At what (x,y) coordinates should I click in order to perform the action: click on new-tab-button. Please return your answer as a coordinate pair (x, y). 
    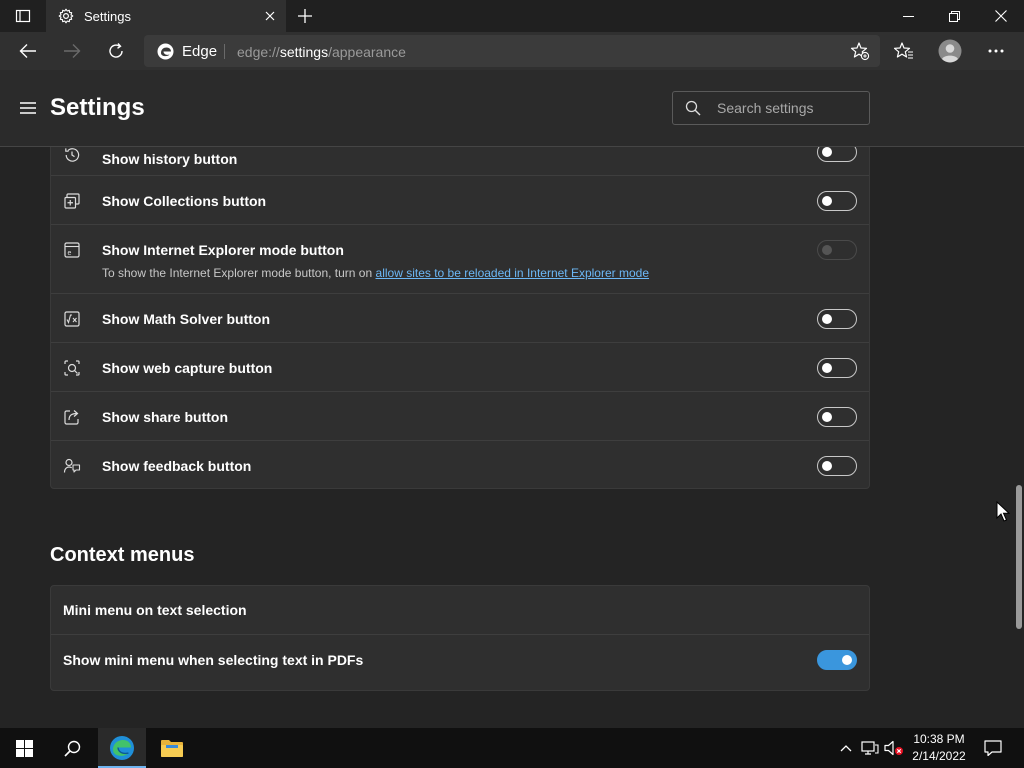
    Looking at the image, I should click on (305, 16).